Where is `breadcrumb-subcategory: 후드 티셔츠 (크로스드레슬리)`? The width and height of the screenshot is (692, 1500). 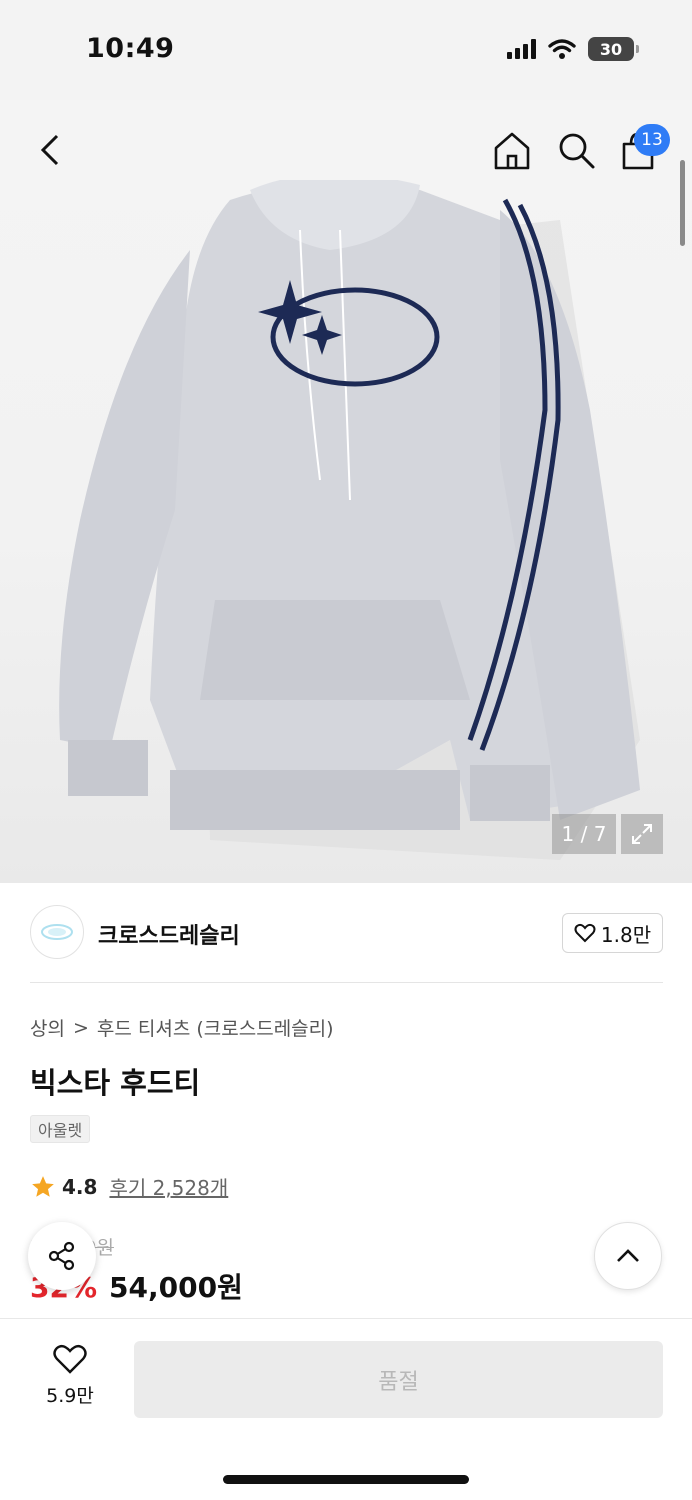 breadcrumb-subcategory: 후드 티셔츠 (크로스드레슬리) is located at coordinates (215, 1027).